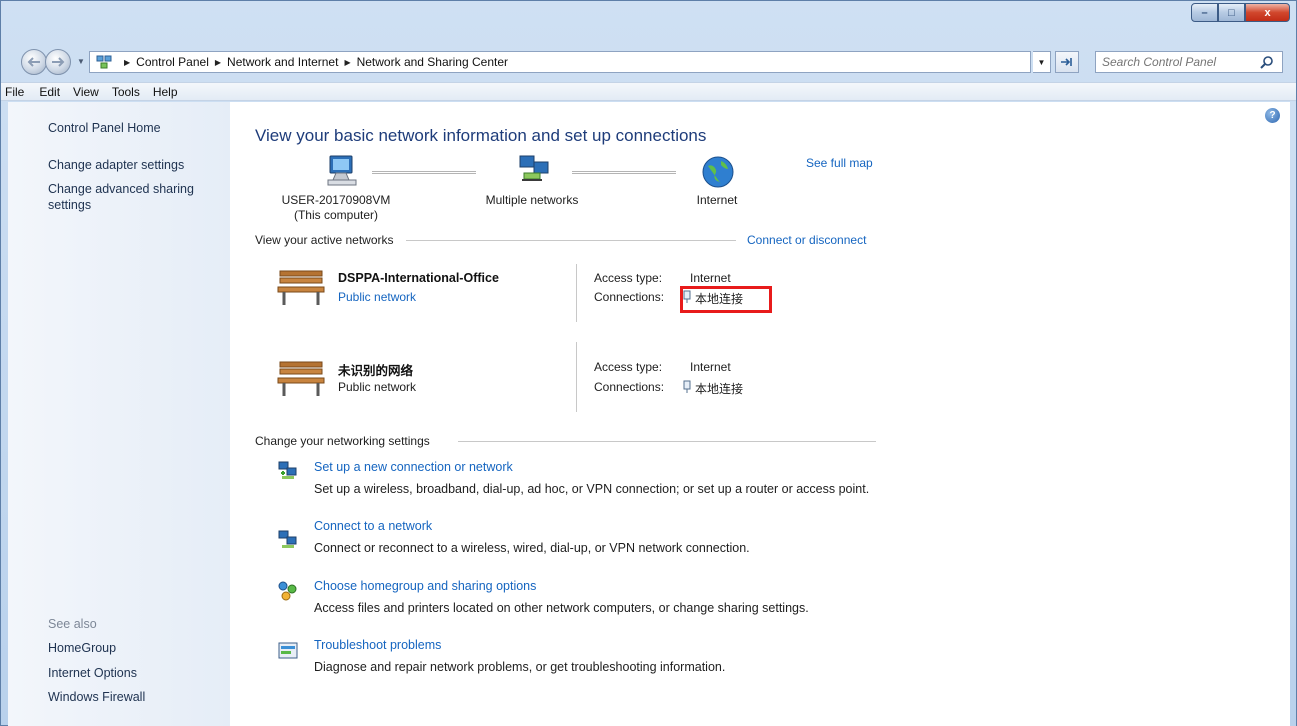  I want to click on connect-or-disconnect-link: Connect or disconnect, so click(806, 240).